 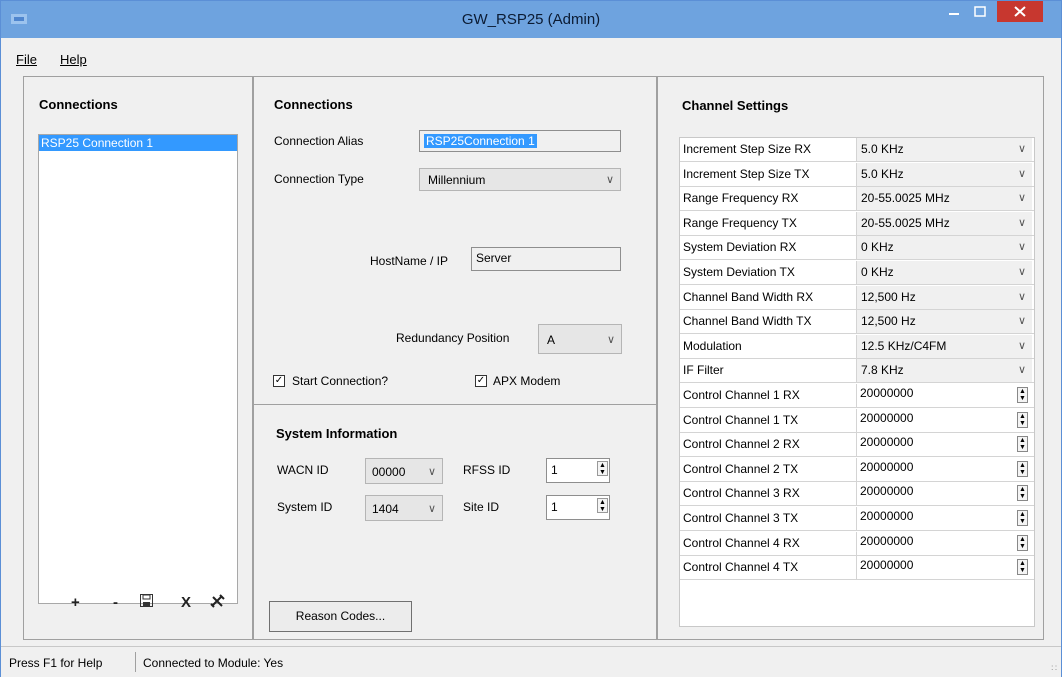 I want to click on remove-connection-button: -, so click(x=115, y=602).